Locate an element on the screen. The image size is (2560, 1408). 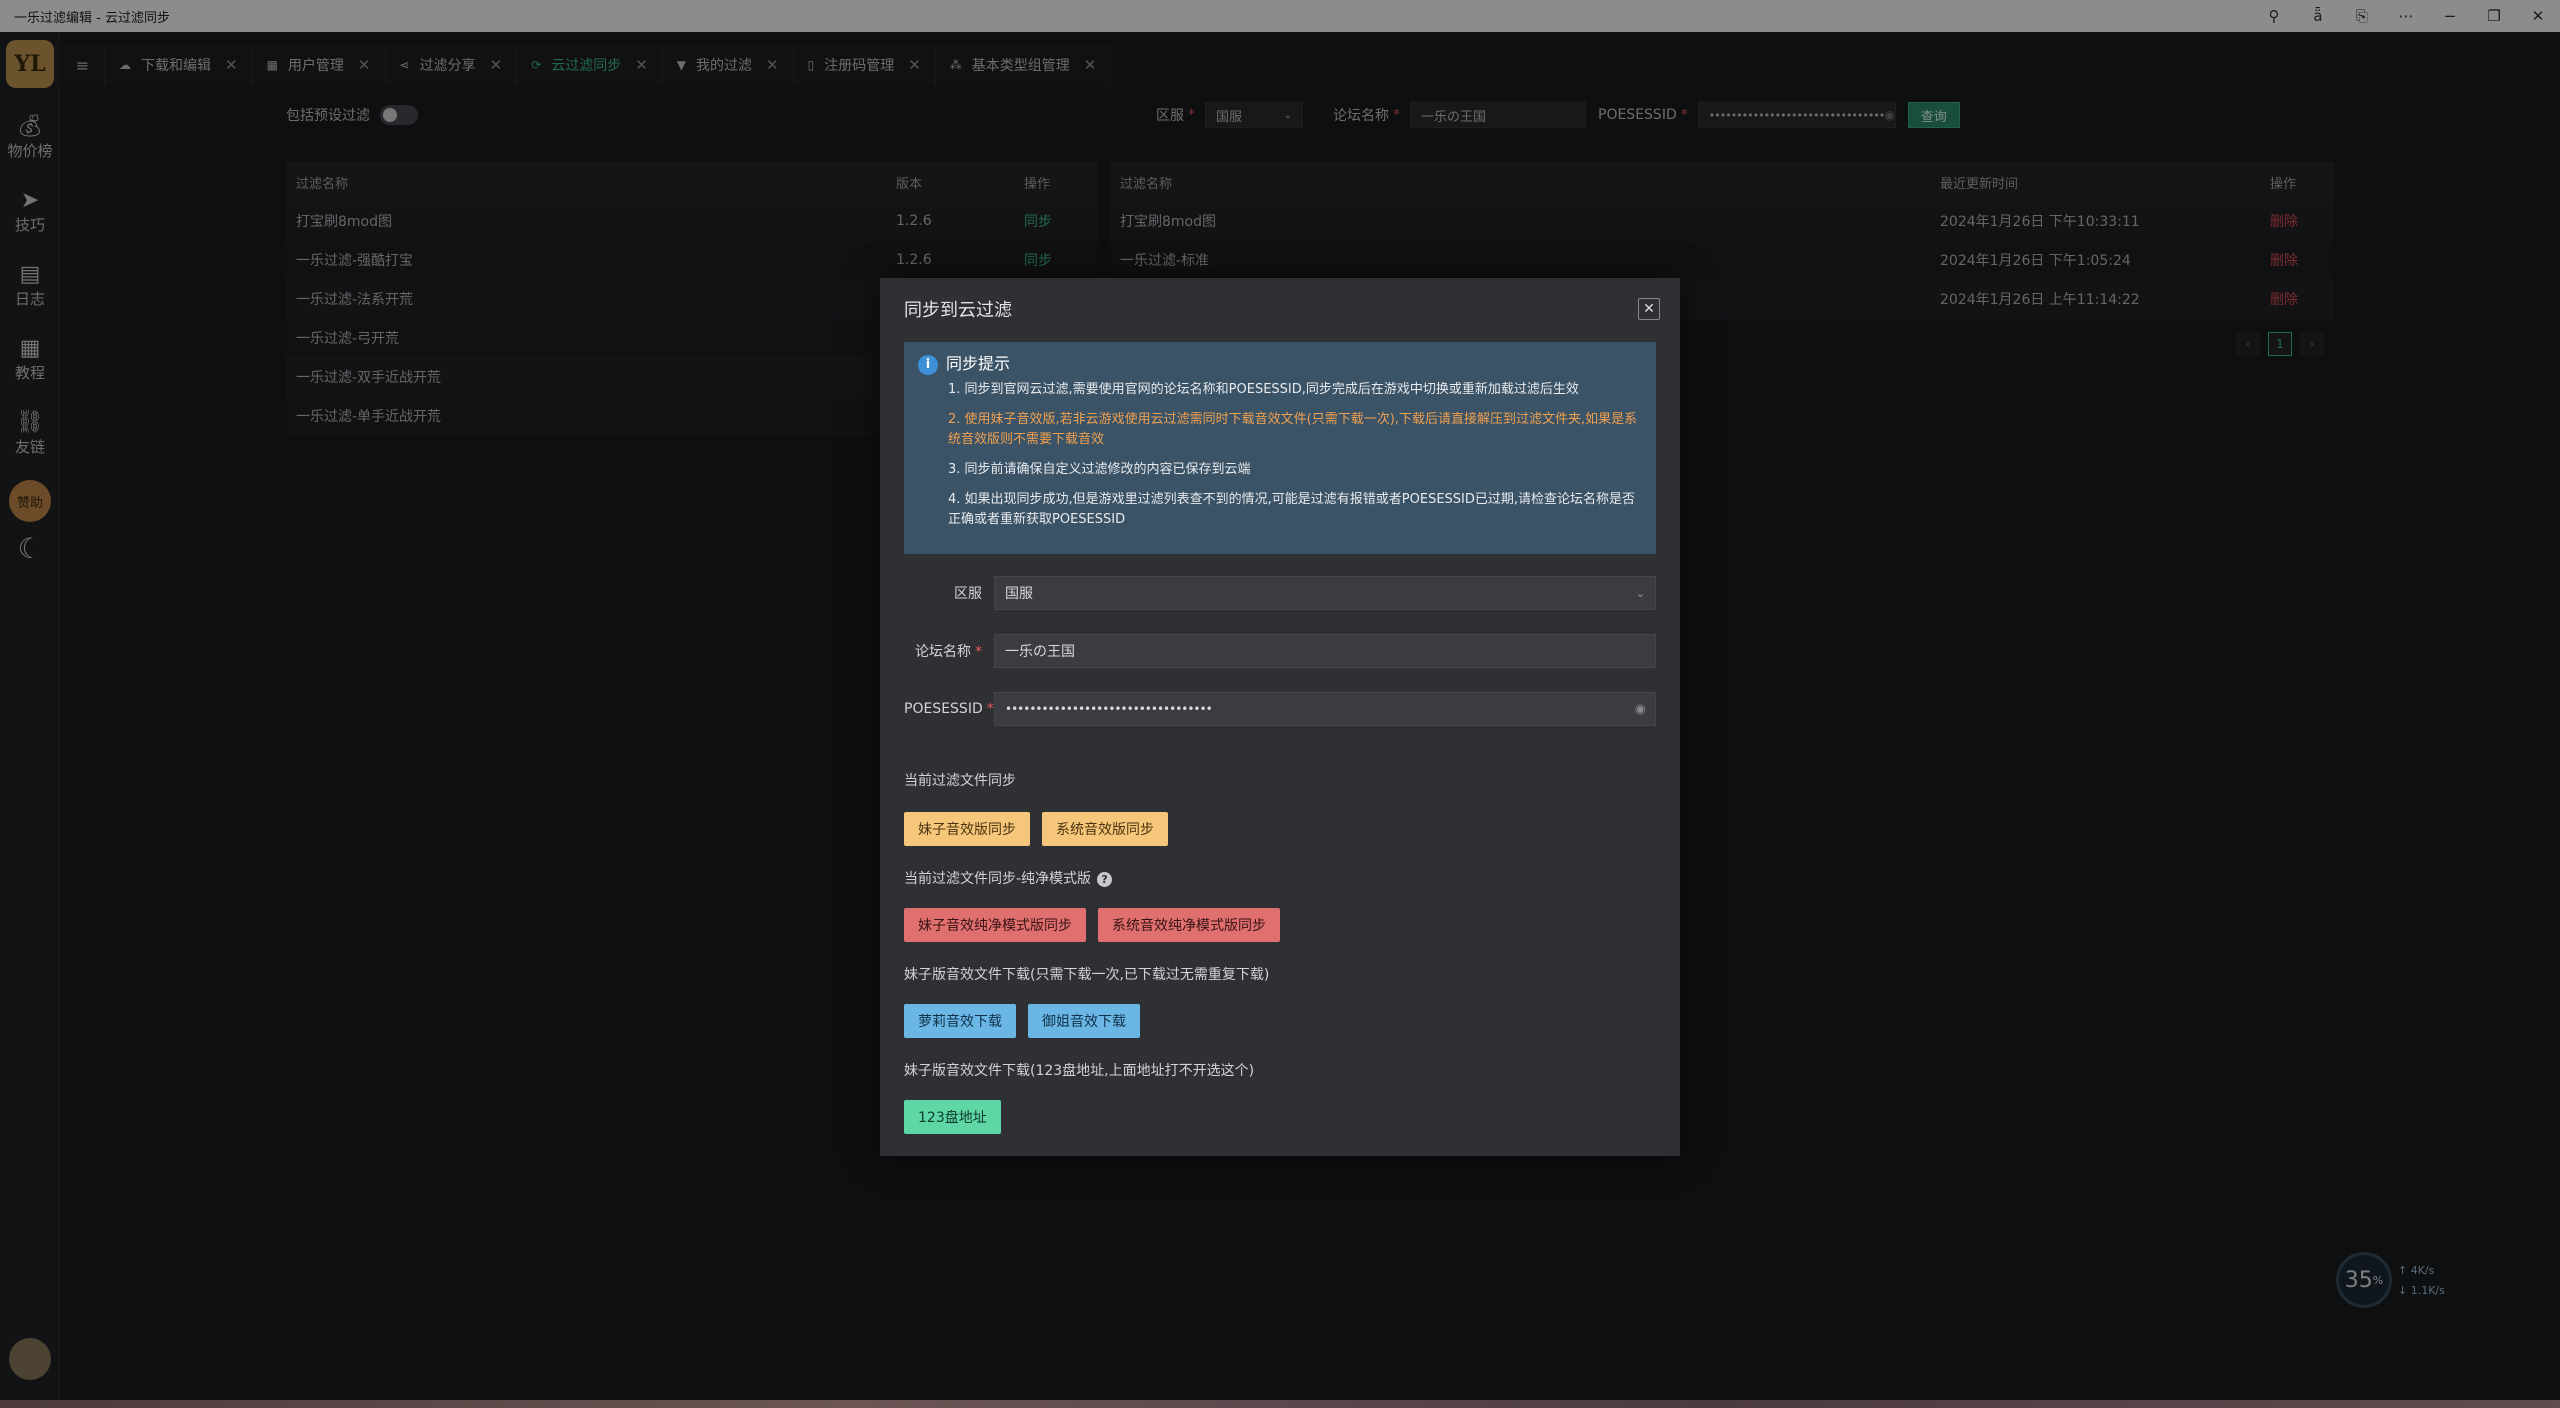
girl-sound-sync-button: 妹子音效版同步 is located at coordinates (967, 829).